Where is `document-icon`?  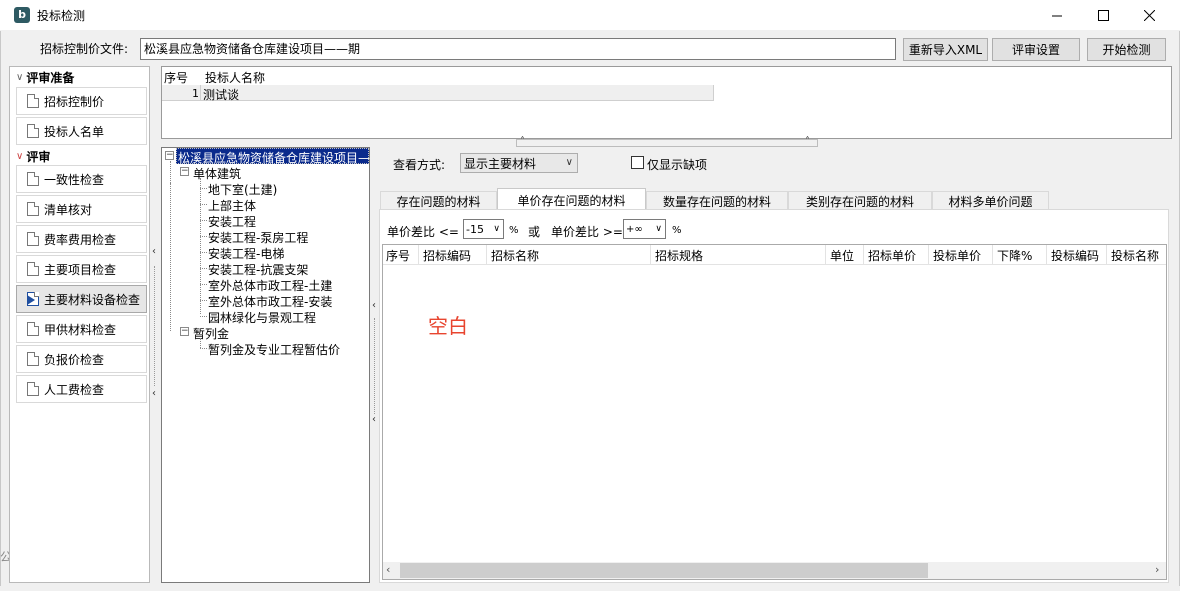
document-icon is located at coordinates (33, 389).